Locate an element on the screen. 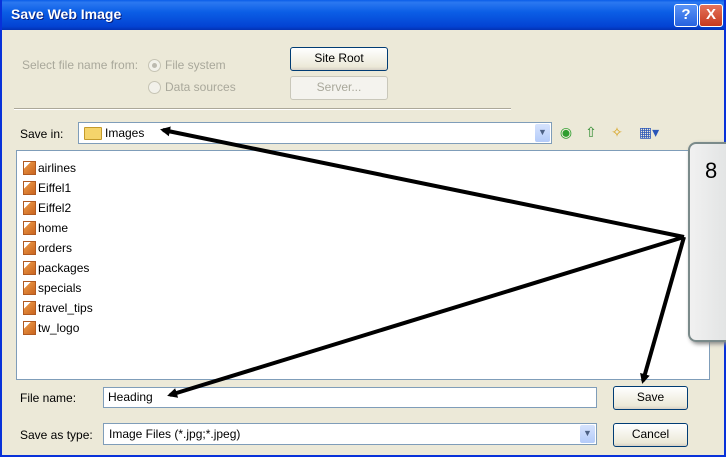 This screenshot has height=459, width=726. file-system-label: File system is located at coordinates (195, 65).